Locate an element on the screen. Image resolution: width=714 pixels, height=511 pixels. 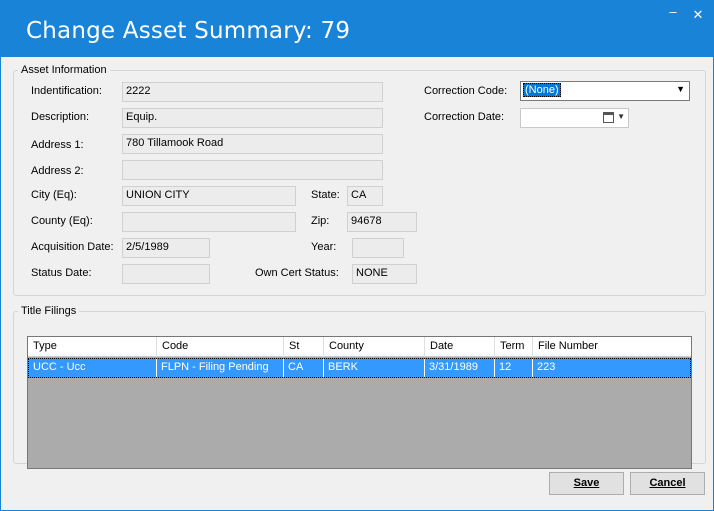
county-field is located at coordinates (209, 222).